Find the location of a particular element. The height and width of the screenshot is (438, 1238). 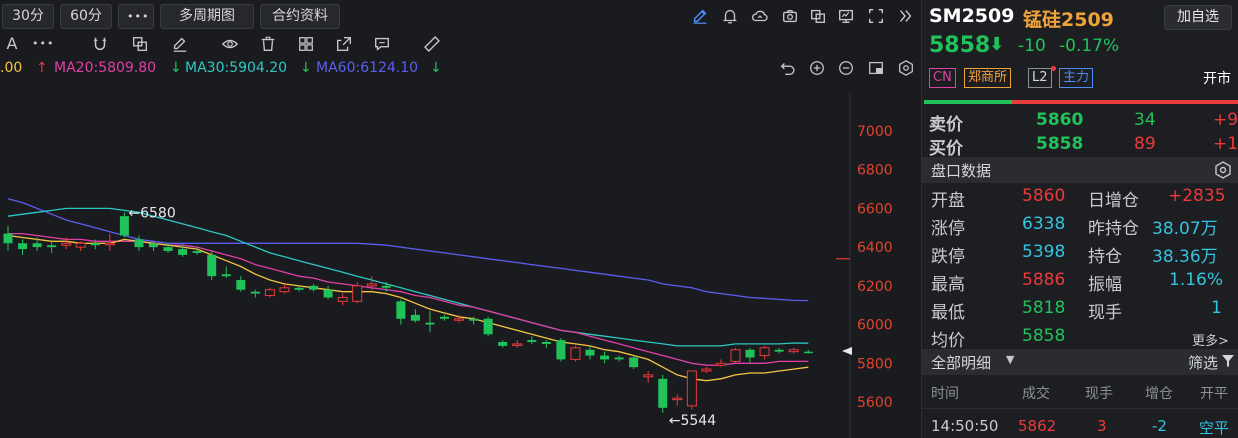

open-value: 5860 is located at coordinates (1044, 196).